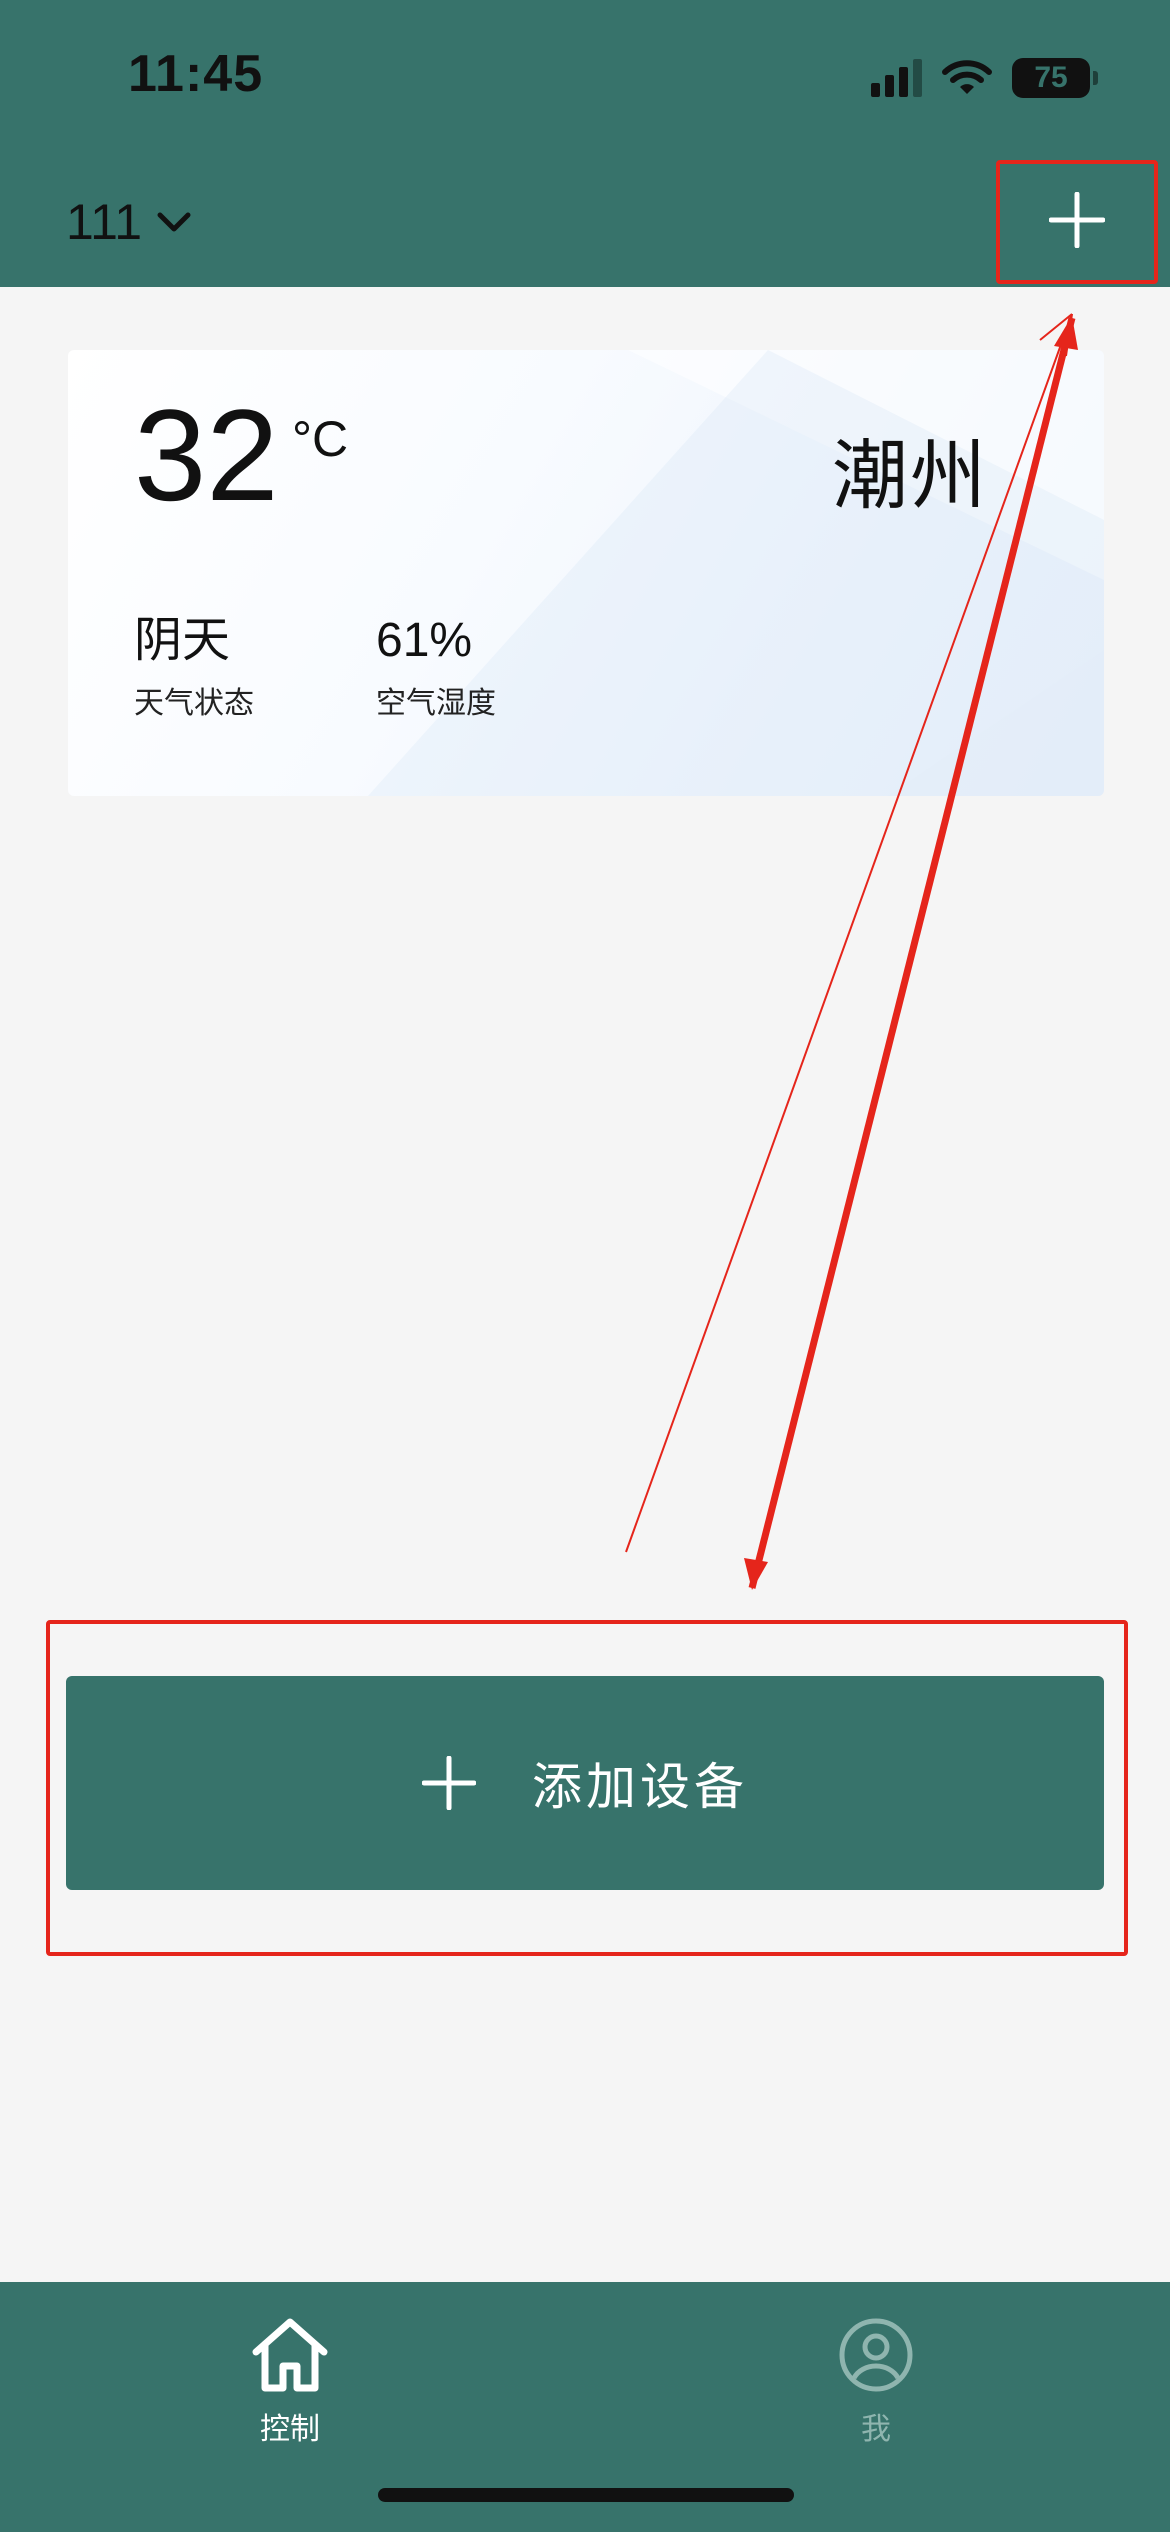 The height and width of the screenshot is (2532, 1170). Describe the element at coordinates (424, 640) in the screenshot. I see `air-humidity-value: 61%` at that location.